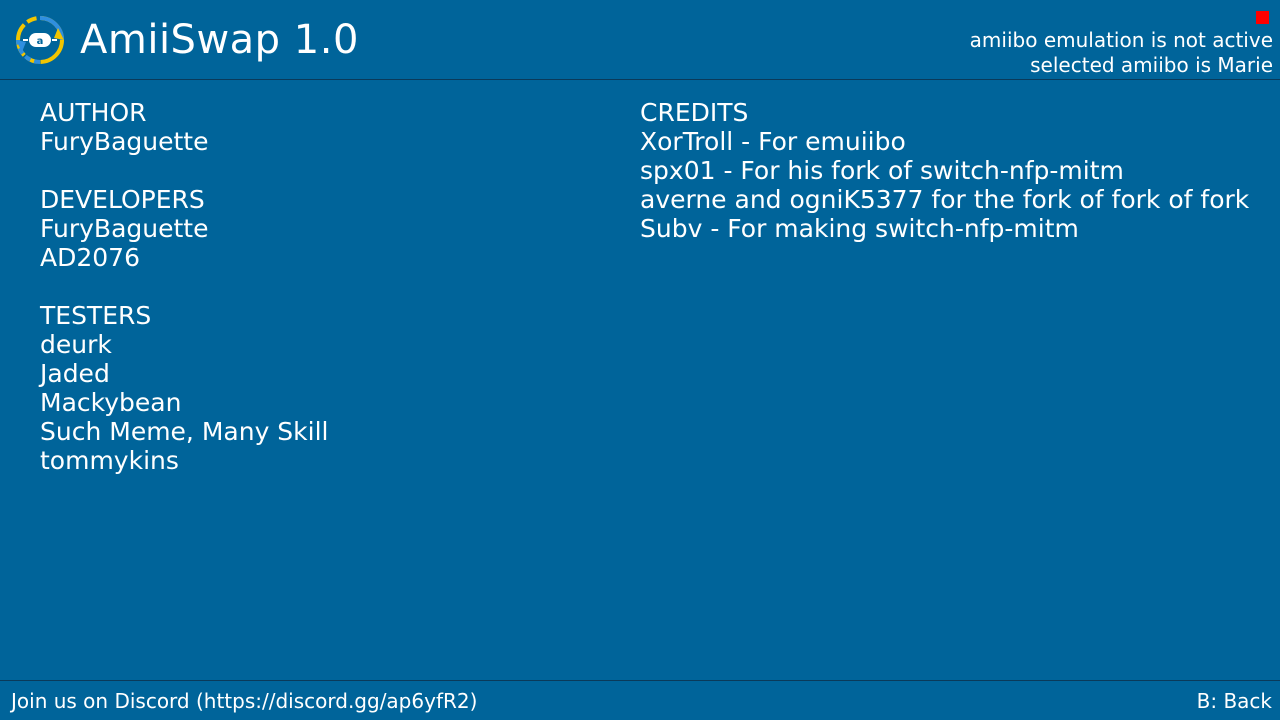  What do you see at coordinates (96, 315) in the screenshot?
I see `section-heading: TESTERS` at bounding box center [96, 315].